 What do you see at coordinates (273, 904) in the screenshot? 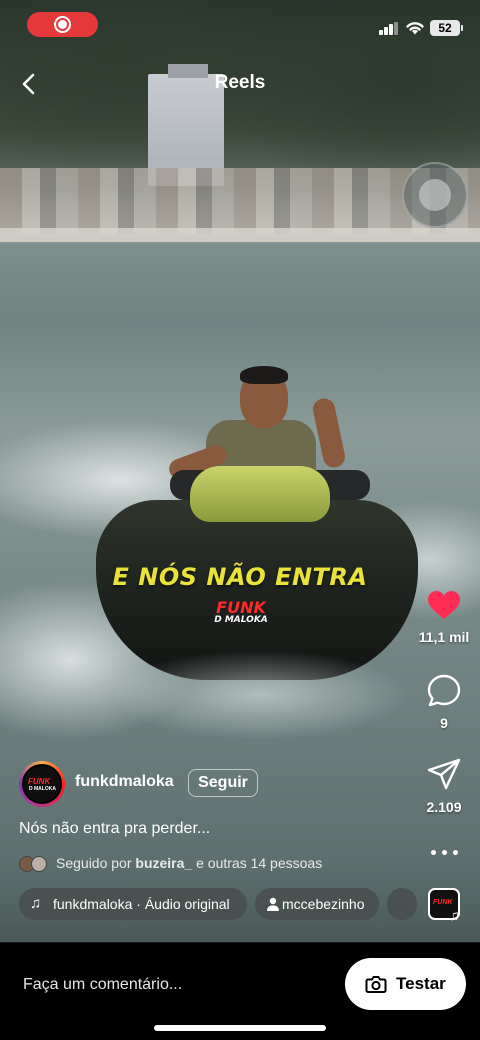
I see `person-icon` at bounding box center [273, 904].